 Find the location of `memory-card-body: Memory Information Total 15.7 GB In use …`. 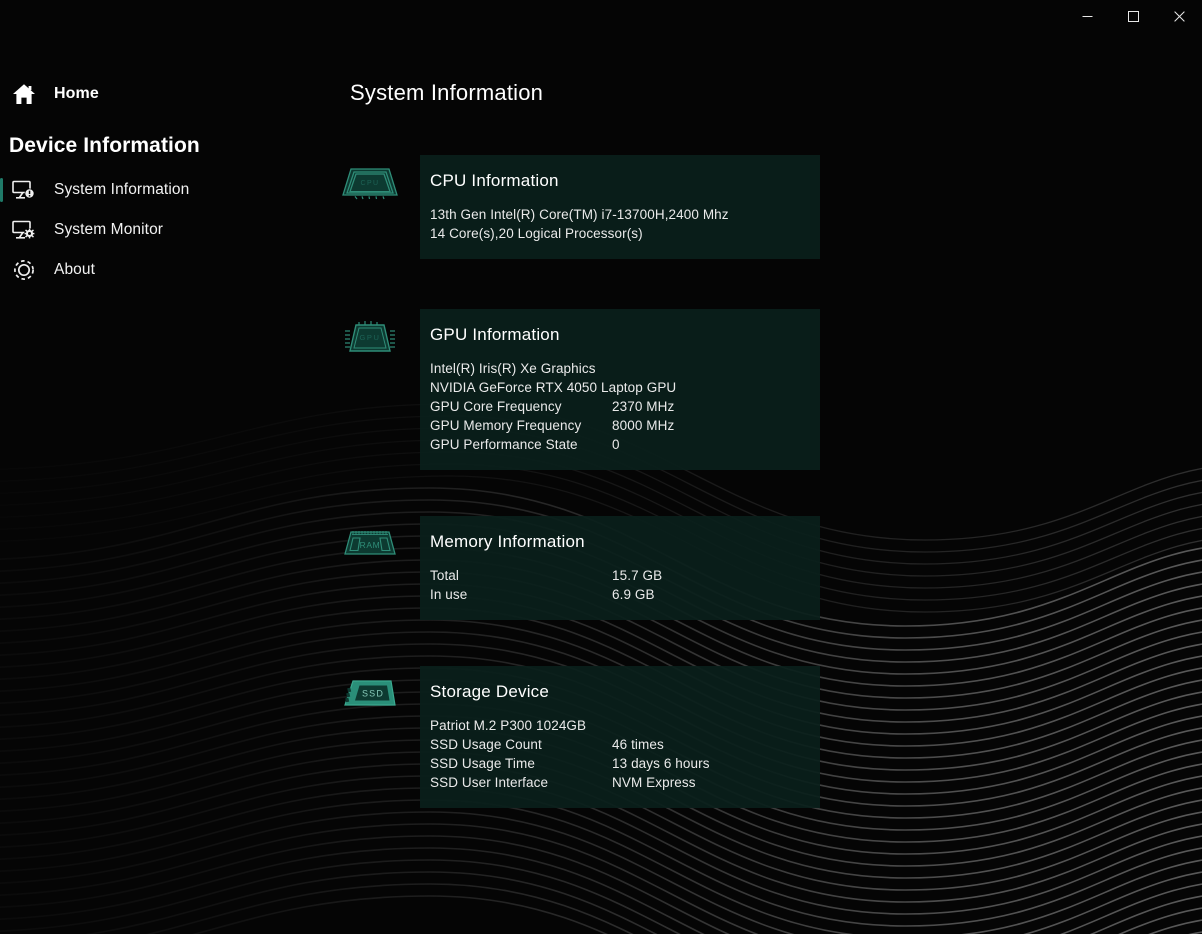

memory-card-body: Memory Information Total 15.7 GB In use … is located at coordinates (620, 568).